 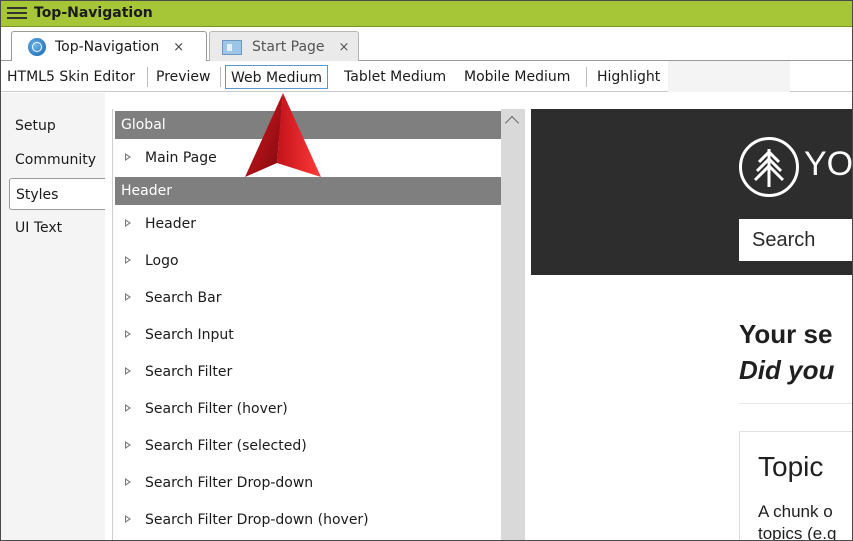 I want to click on window-title: Top-Navigation, so click(x=93, y=13).